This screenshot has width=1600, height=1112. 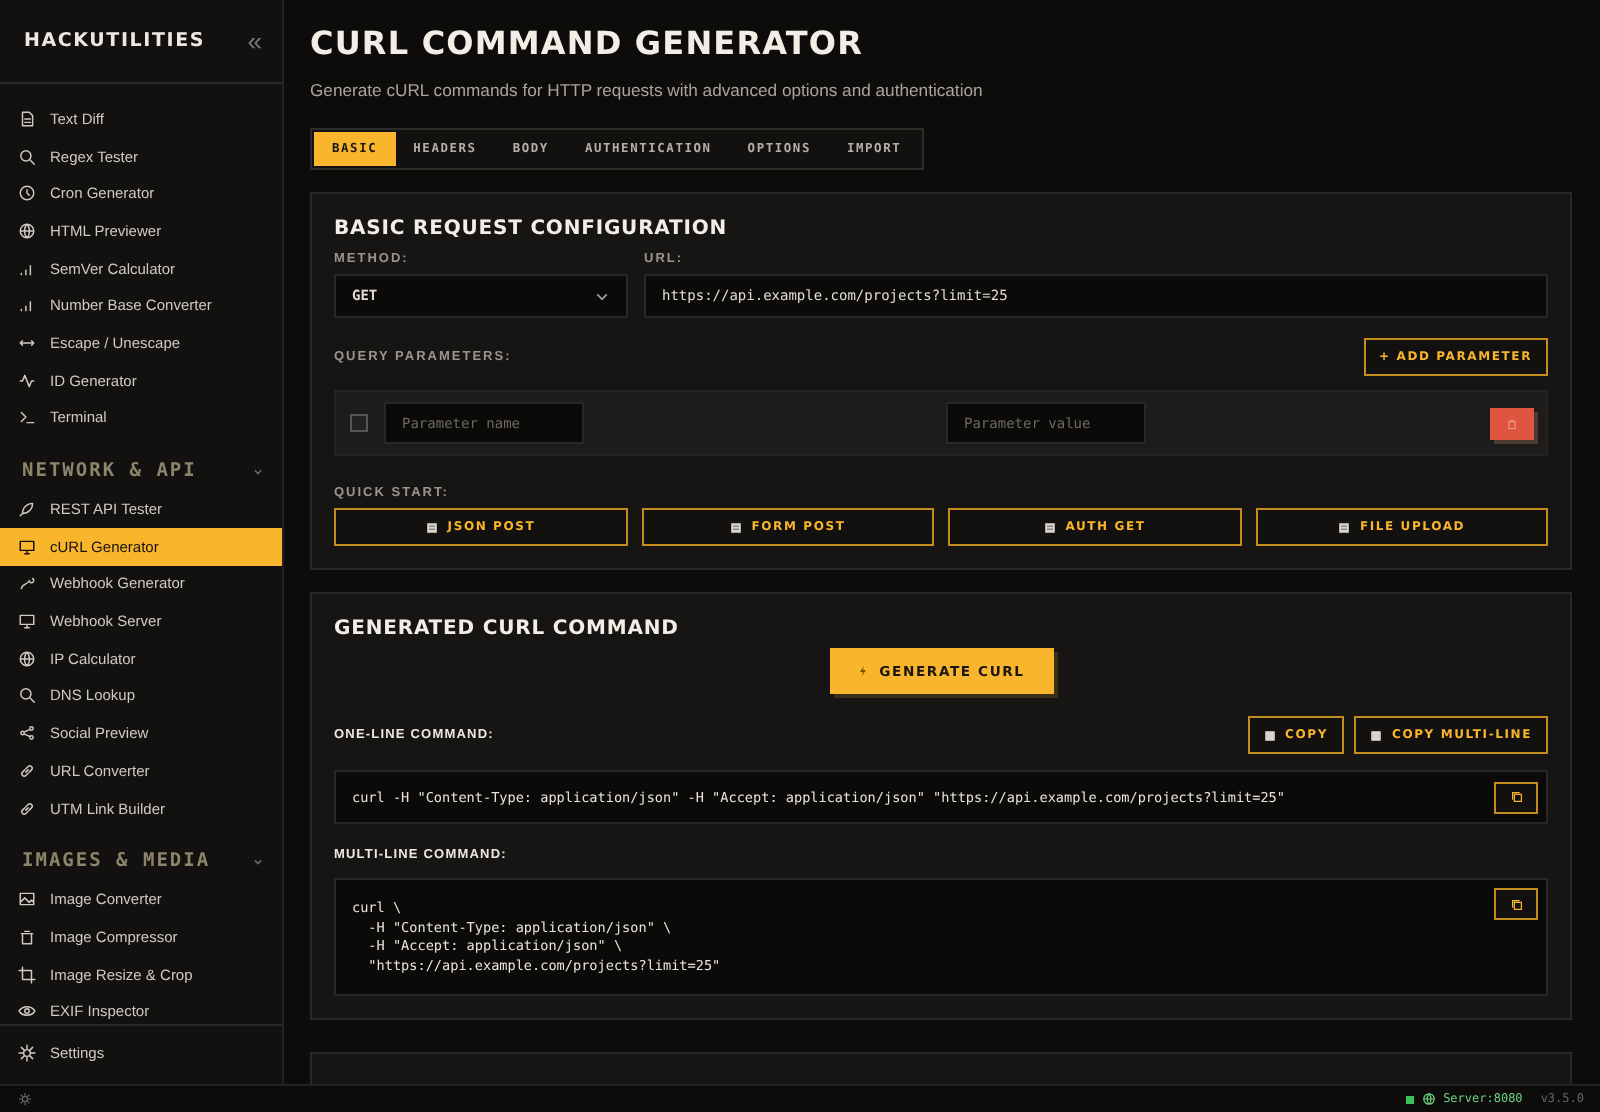 I want to click on page-title: CURL COMMAND GENERATOR, so click(x=588, y=43).